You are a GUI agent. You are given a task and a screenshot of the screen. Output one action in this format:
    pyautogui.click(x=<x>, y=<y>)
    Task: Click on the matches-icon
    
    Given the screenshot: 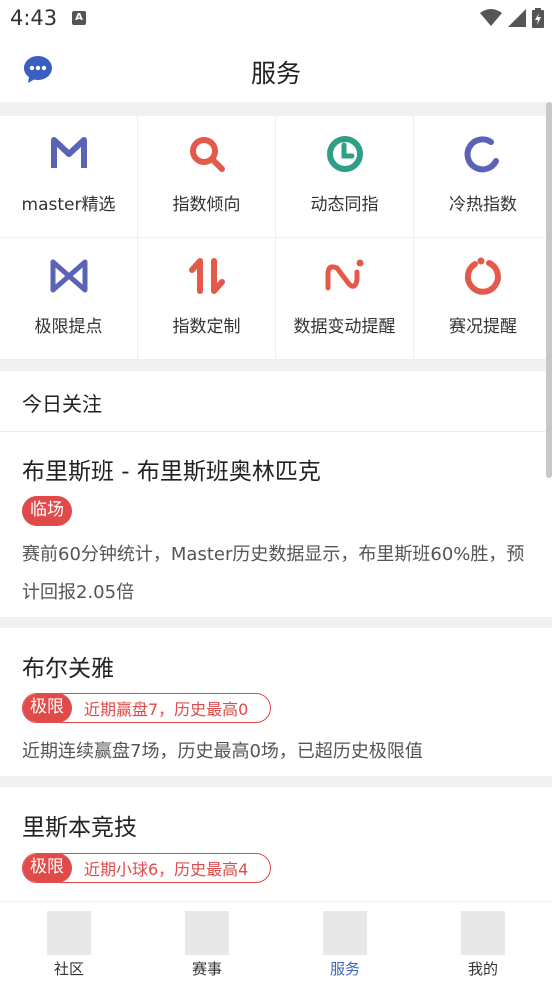 What is the action you would take?
    pyautogui.click(x=207, y=933)
    